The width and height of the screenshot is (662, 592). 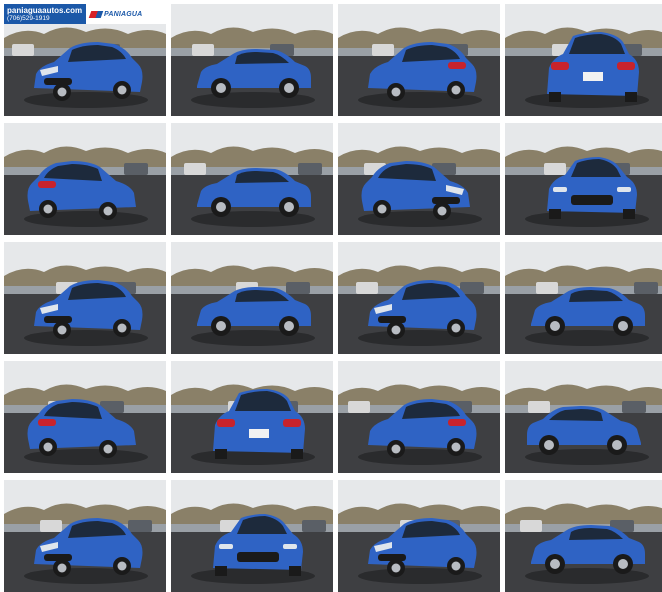 I want to click on dealer-logo: PANIAGUA, so click(x=126, y=14).